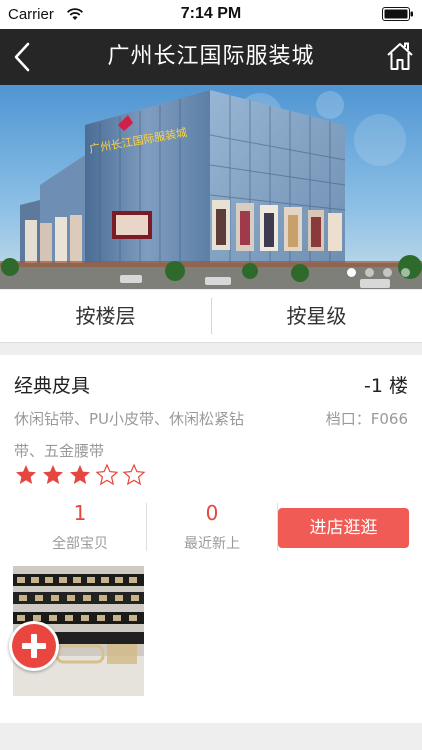 The height and width of the screenshot is (750, 422). I want to click on status-bar: Carrier 7:14 PM, so click(211, 14).